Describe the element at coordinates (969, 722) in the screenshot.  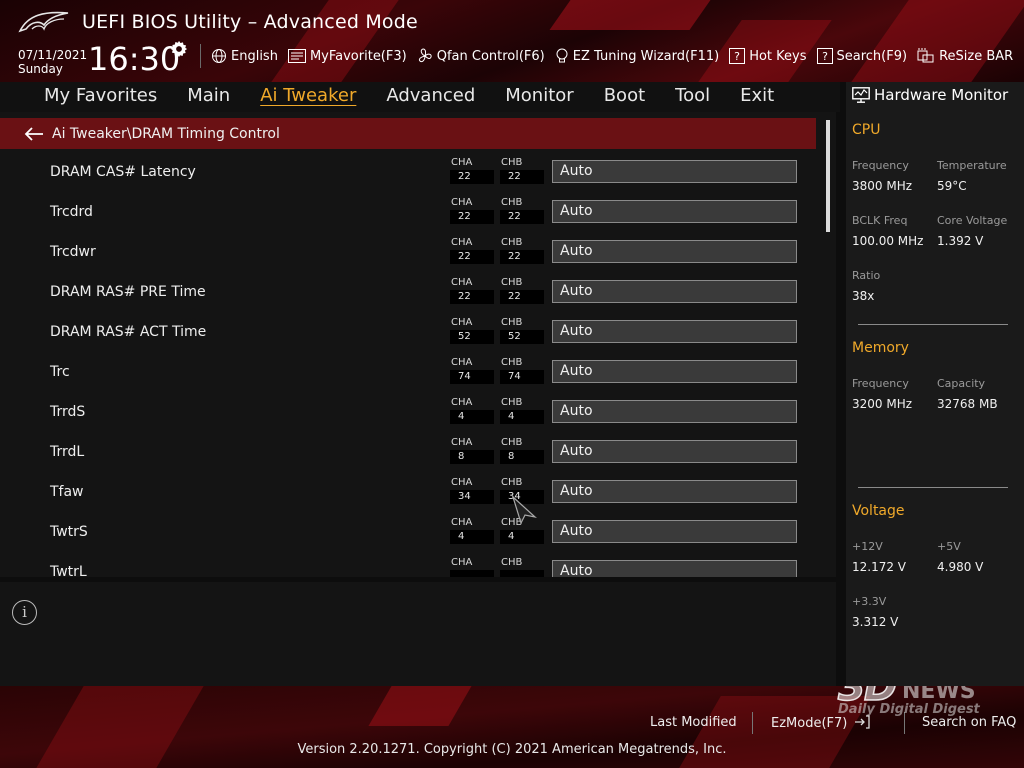
I see `search-on-faq-button: Search on FAQ` at that location.